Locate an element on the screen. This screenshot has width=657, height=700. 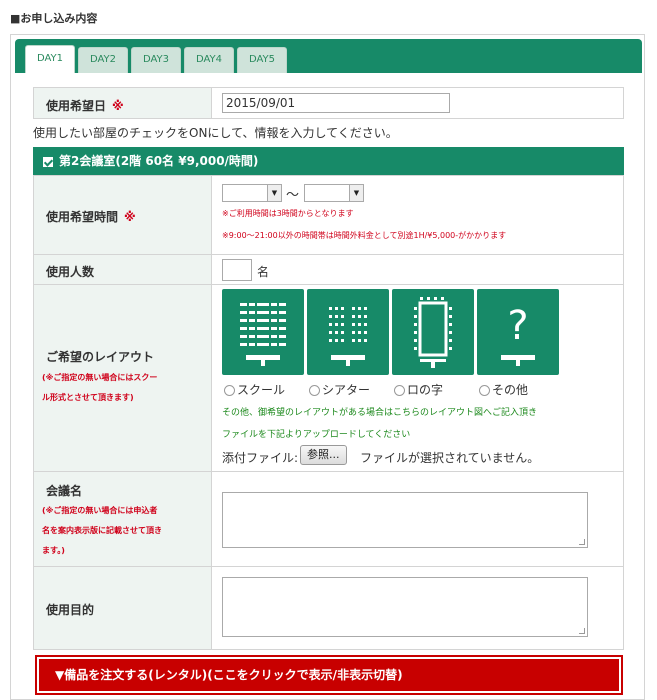
tab-day2: DAY2 is located at coordinates (103, 60).